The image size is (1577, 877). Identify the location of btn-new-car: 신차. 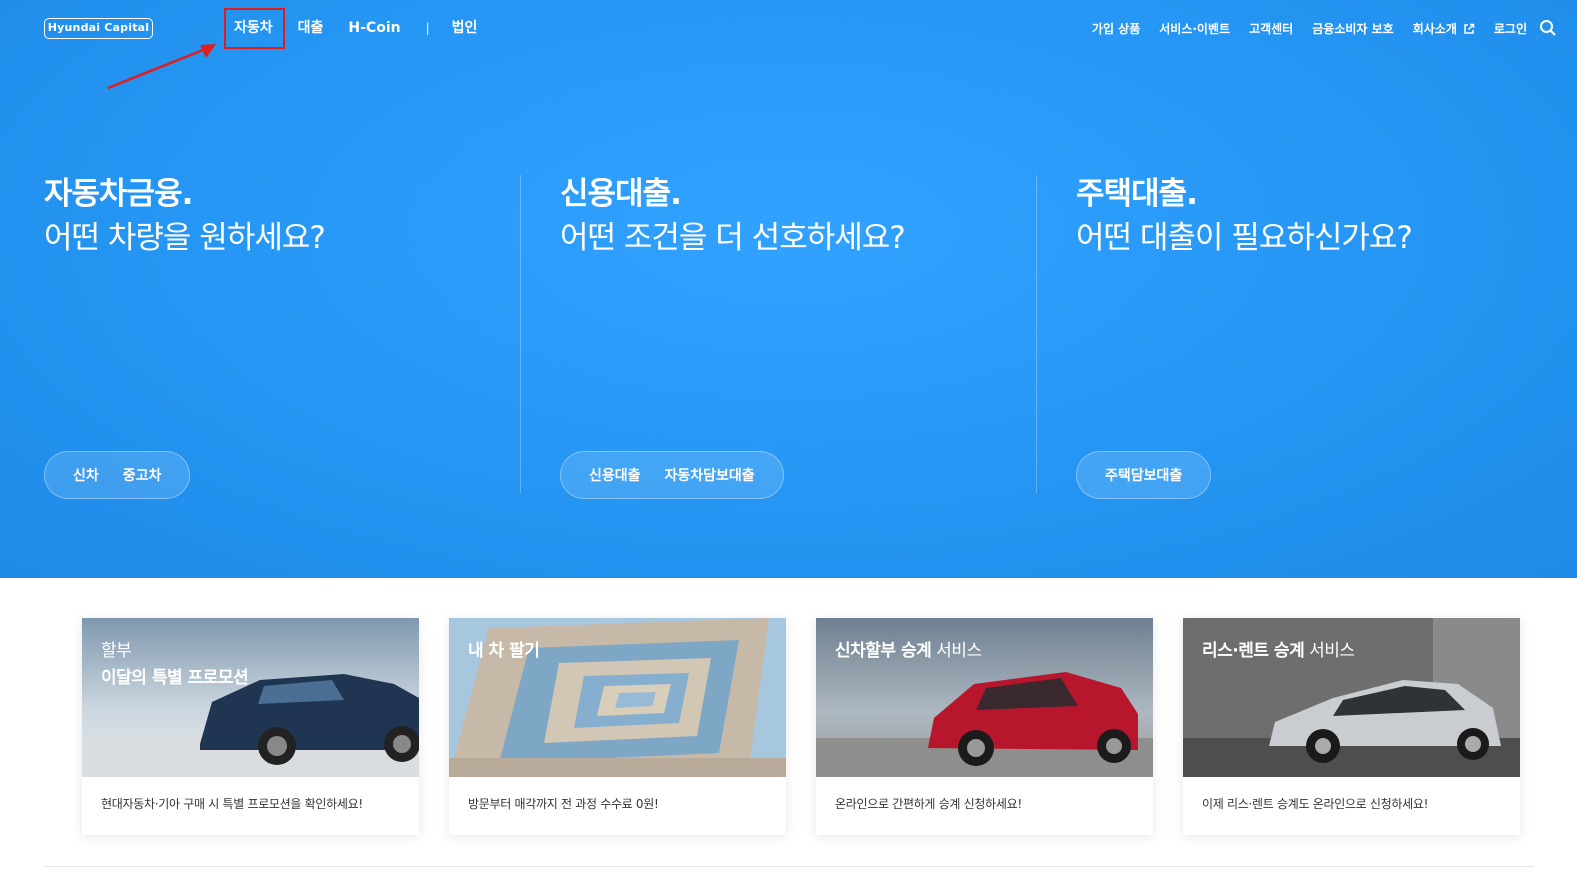
(86, 475).